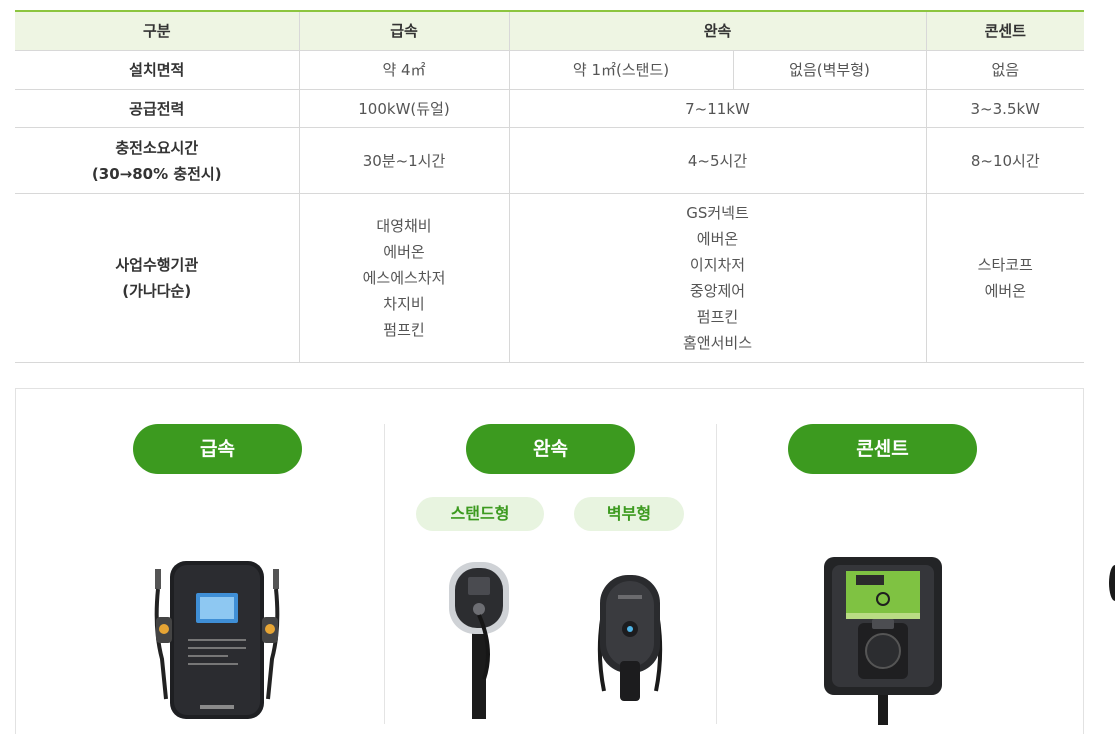 This screenshot has width=1115, height=734. Describe the element at coordinates (157, 265) in the screenshot. I see `row-label-agencies-line1: 사업수행기관` at that location.